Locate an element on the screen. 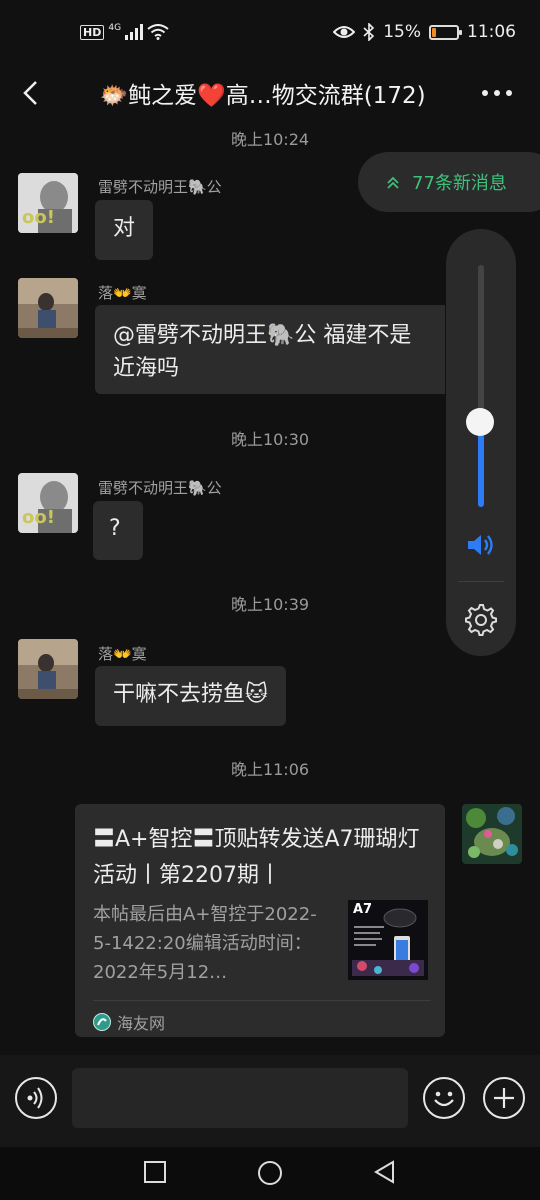 Image resolution: width=540 pixels, height=1200 pixels. signal-icon is located at coordinates (134, 32).